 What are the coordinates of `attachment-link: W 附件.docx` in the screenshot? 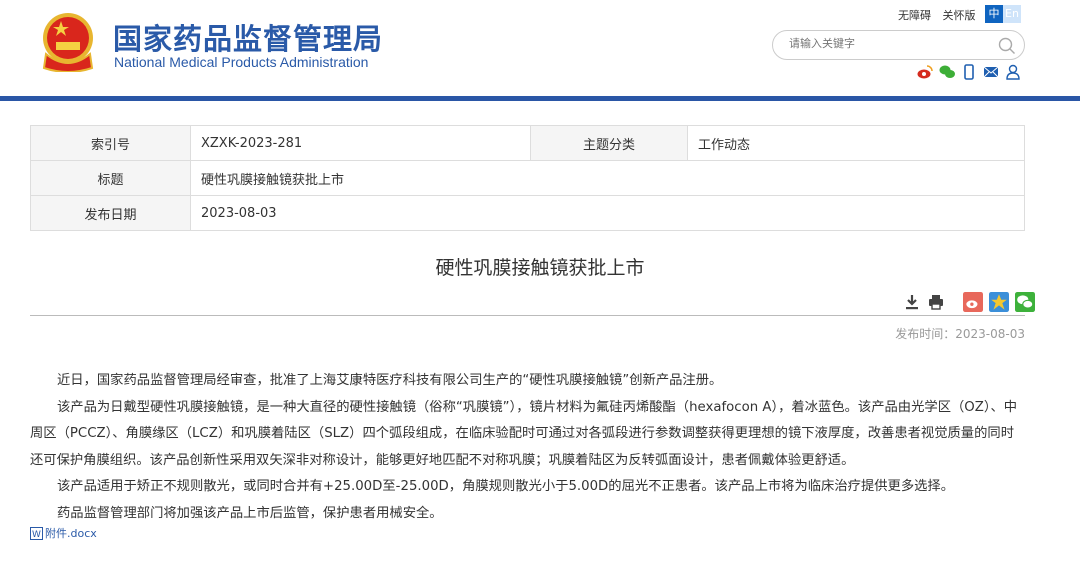 It's located at (63, 533).